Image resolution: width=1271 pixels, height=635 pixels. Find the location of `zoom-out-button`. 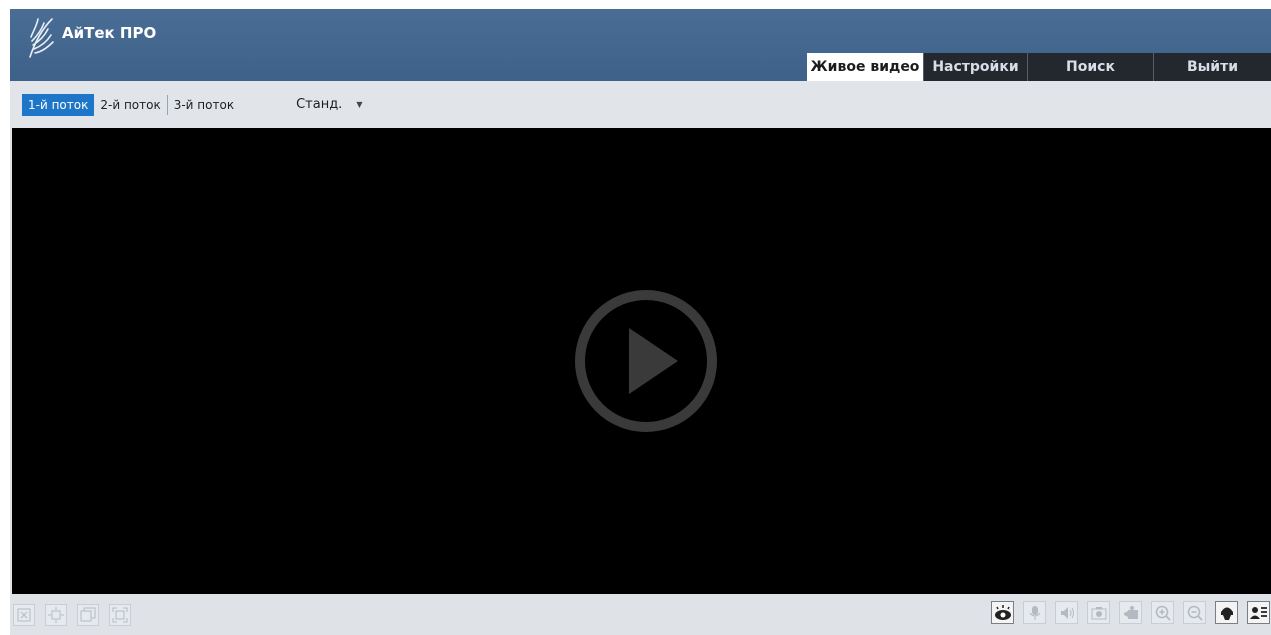

zoom-out-button is located at coordinates (1194, 612).